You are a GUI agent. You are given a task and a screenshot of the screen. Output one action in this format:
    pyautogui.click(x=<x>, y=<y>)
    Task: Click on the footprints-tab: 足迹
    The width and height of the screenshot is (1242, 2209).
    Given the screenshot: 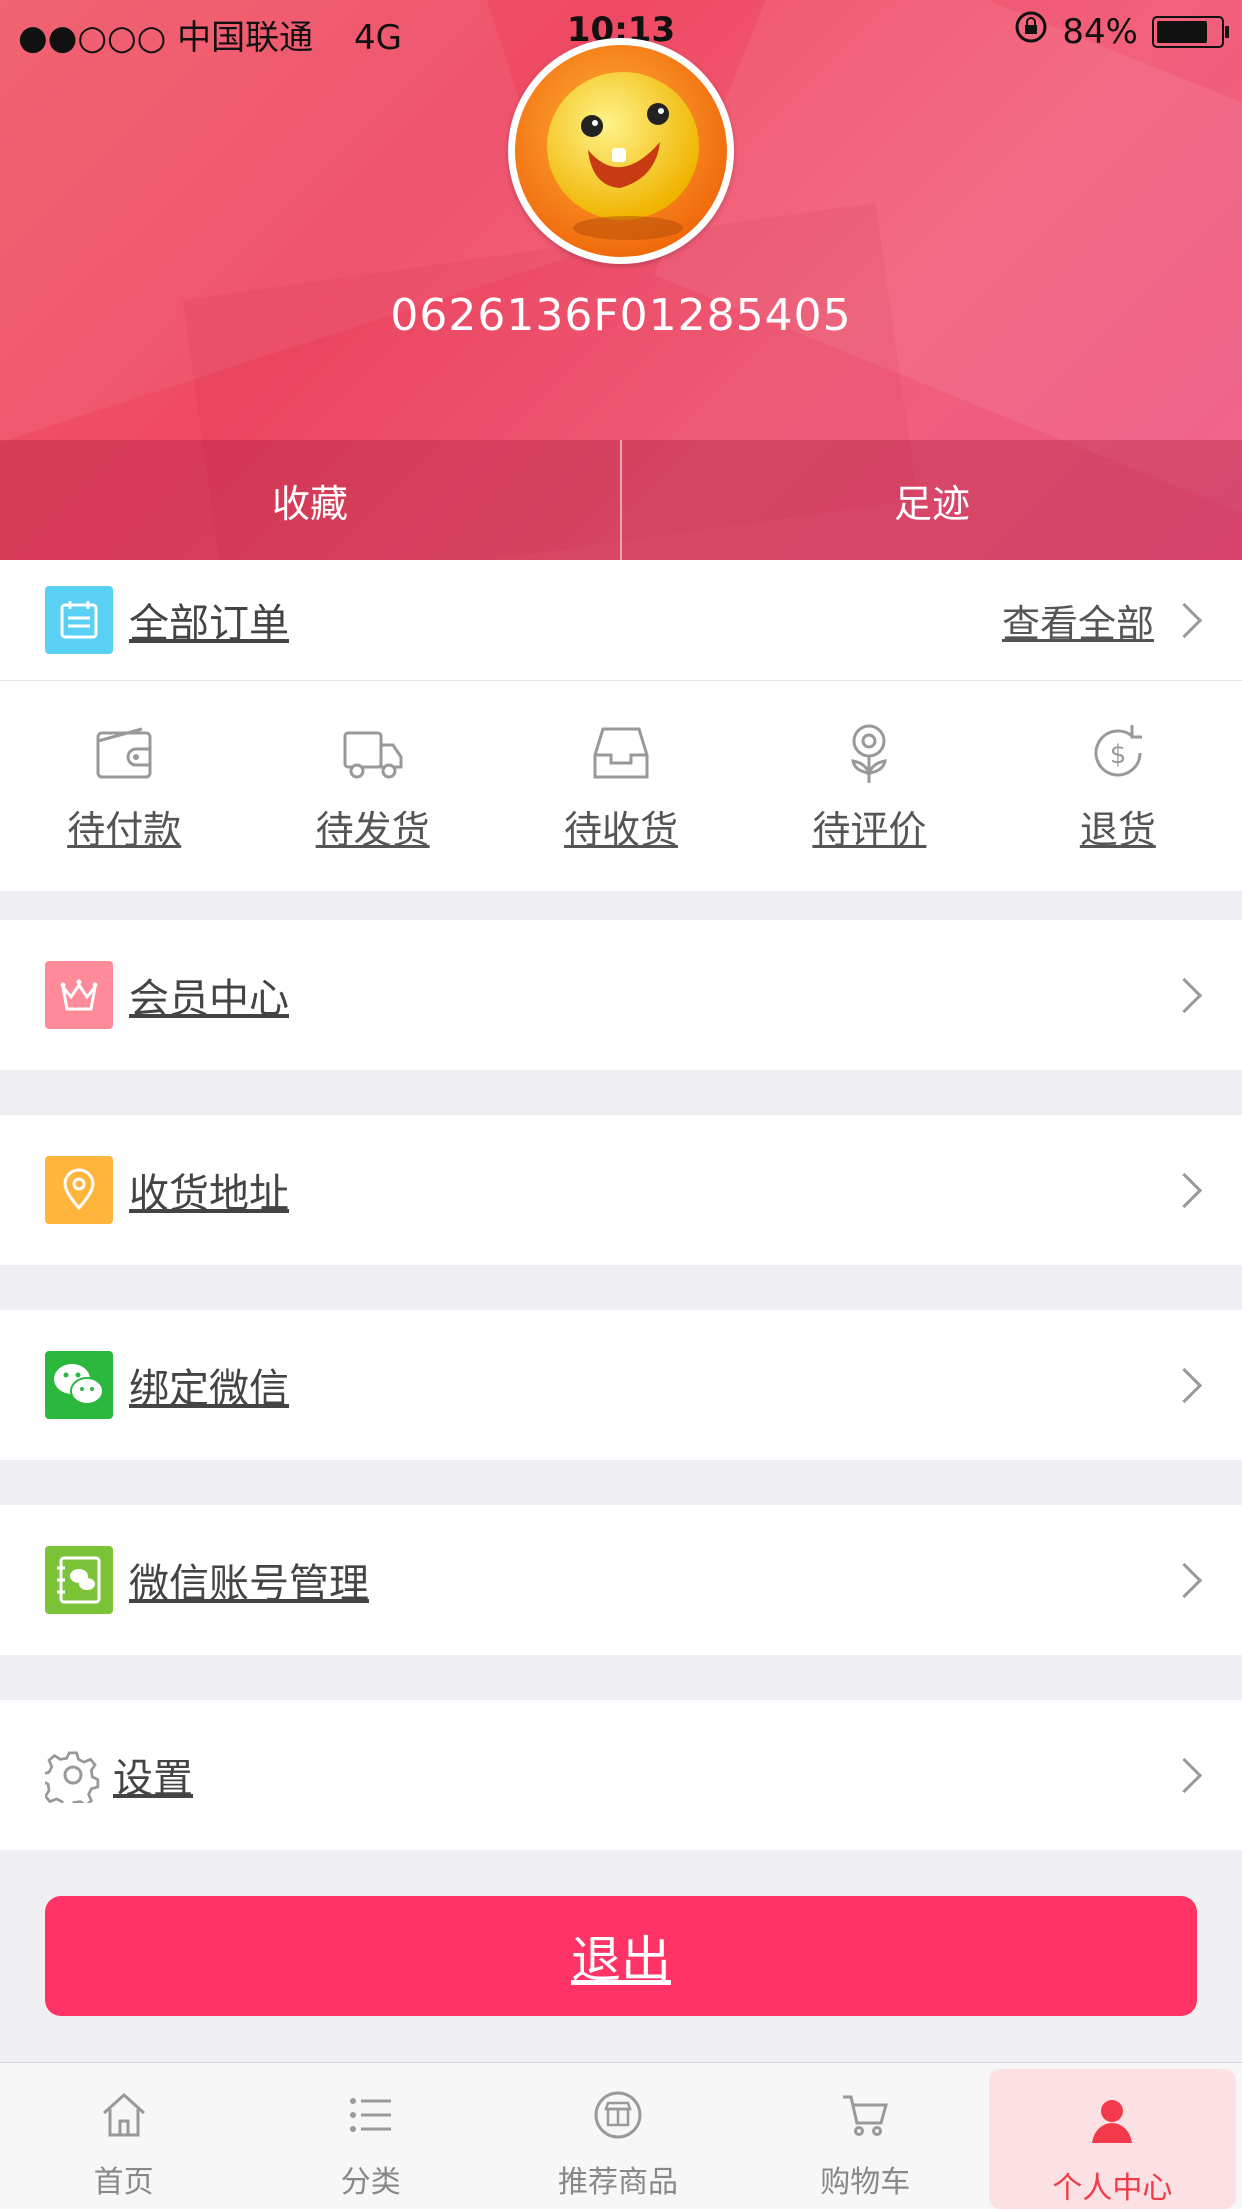 What is the action you would take?
    pyautogui.click(x=932, y=500)
    